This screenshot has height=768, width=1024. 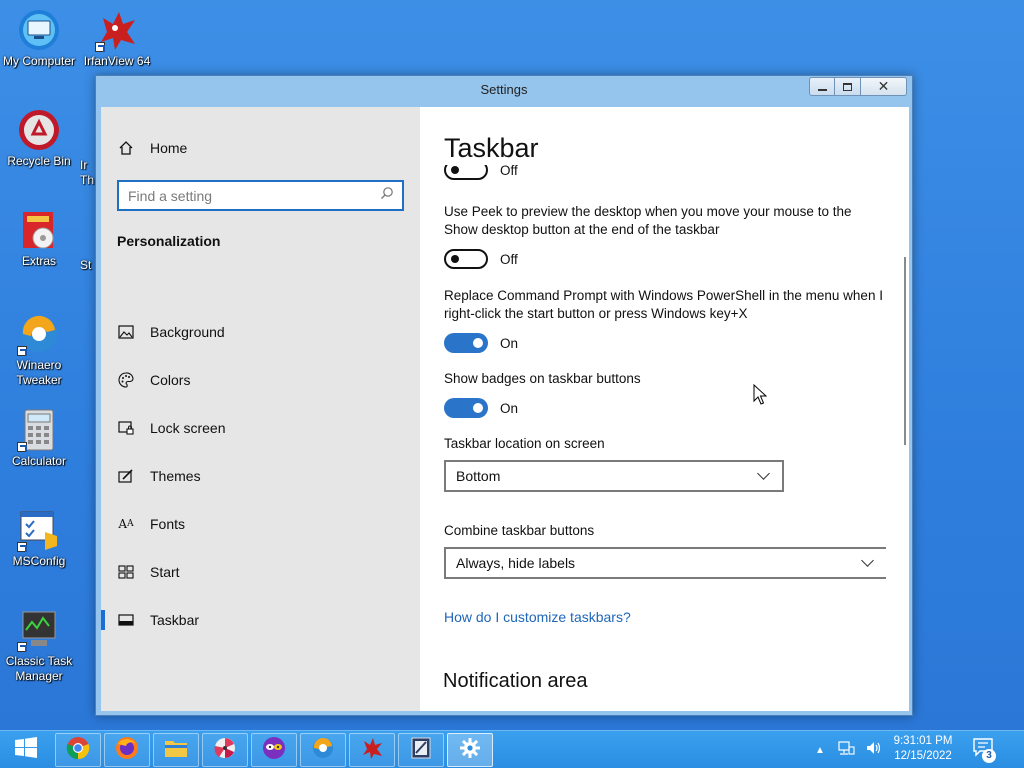 What do you see at coordinates (537, 617) in the screenshot?
I see `customize-taskbars-link: How do I customize taskbars?` at bounding box center [537, 617].